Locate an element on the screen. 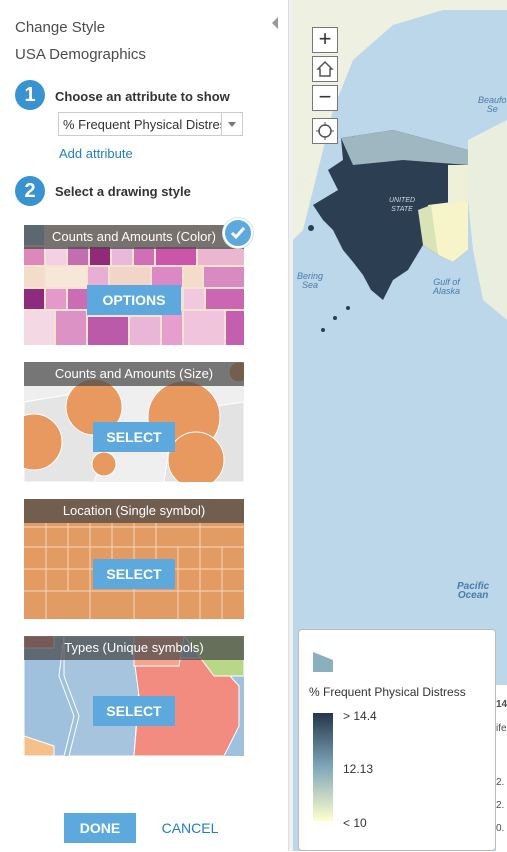 The width and height of the screenshot is (507, 852). style-card-counts-color: Counts and Amounts (Color) OPTIONS is located at coordinates (134, 285).